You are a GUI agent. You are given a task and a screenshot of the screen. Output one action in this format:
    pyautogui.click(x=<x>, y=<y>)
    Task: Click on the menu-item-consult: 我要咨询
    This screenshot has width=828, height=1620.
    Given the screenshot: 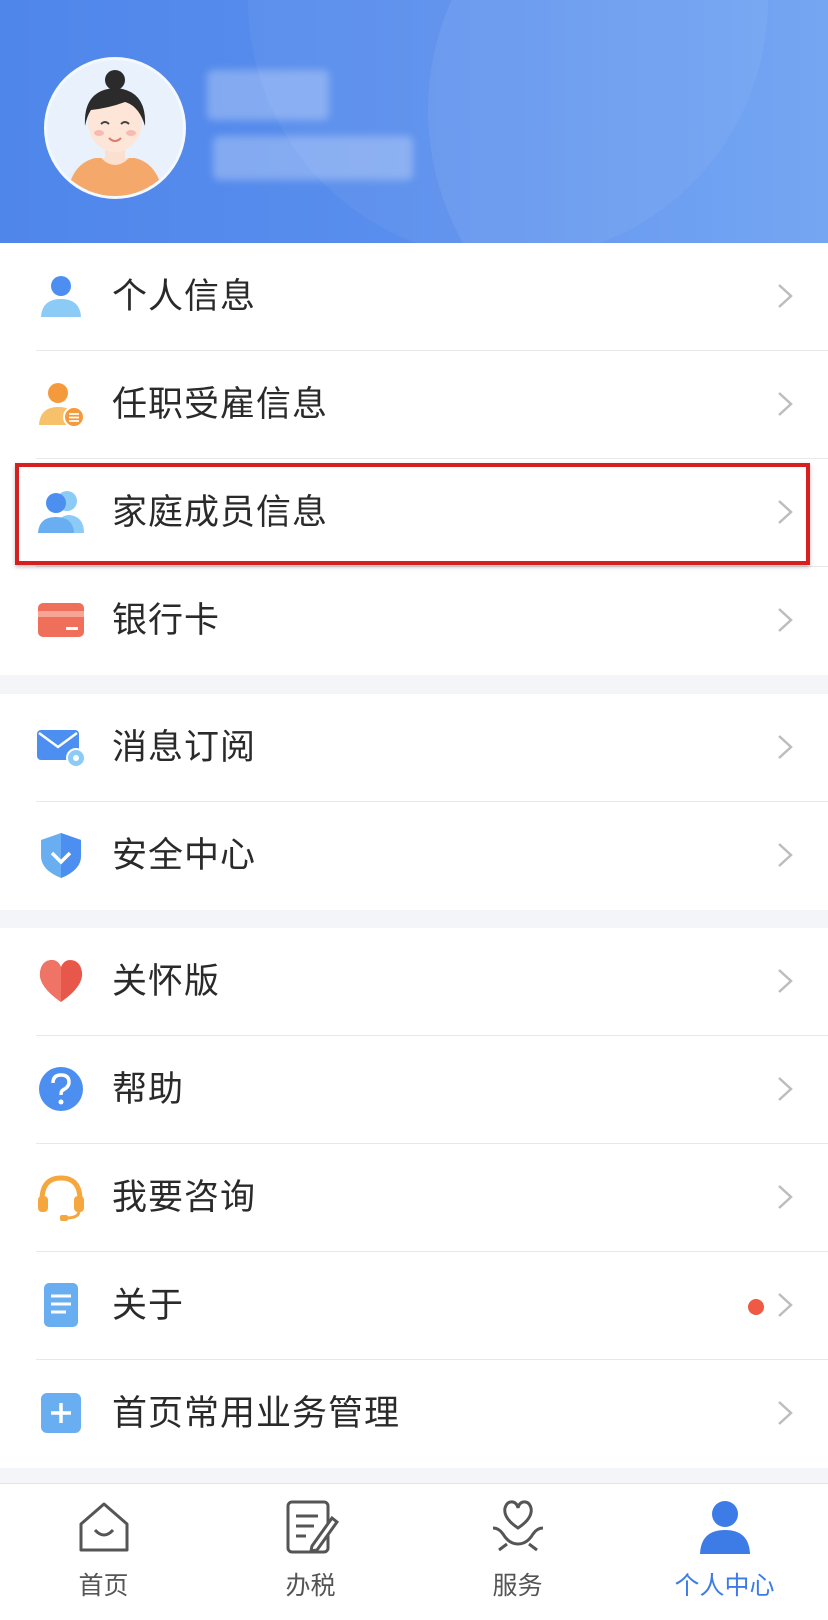 What is the action you would take?
    pyautogui.click(x=414, y=1198)
    